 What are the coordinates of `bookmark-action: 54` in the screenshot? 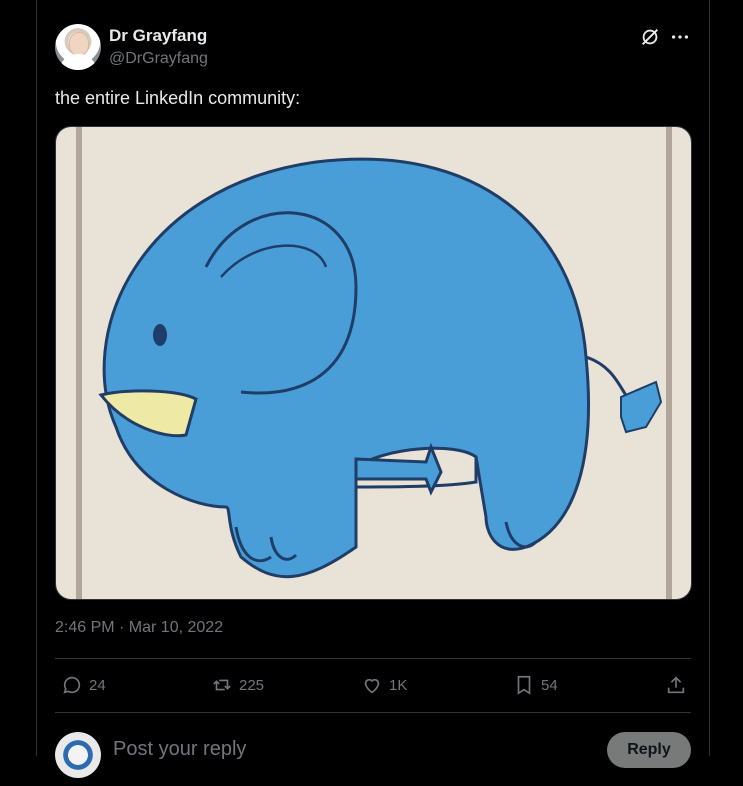 It's located at (535, 685).